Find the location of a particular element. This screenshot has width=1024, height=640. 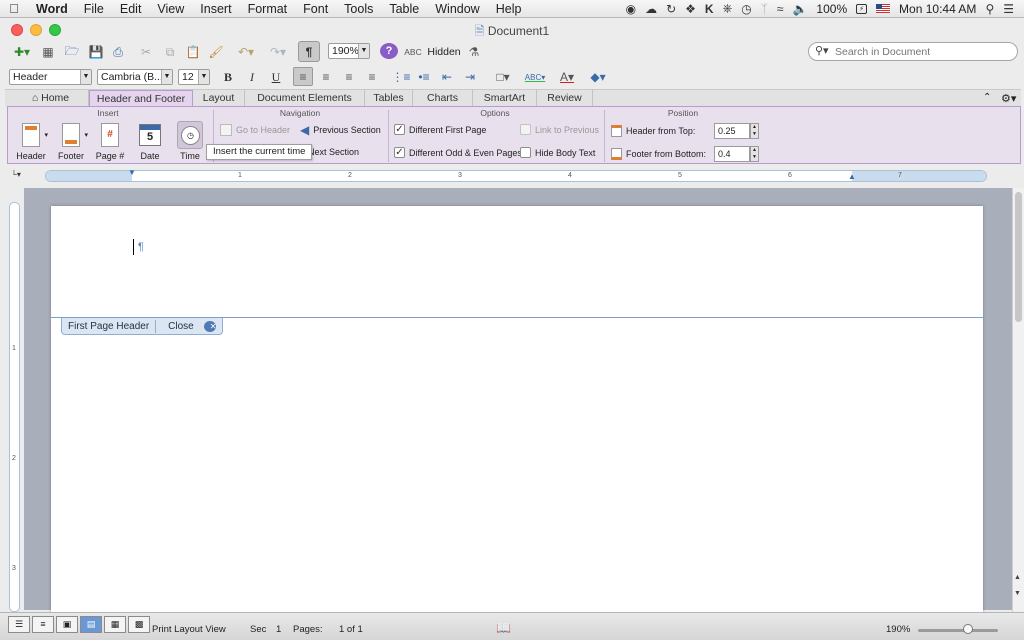

zoom-slider-knob is located at coordinates (968, 629).